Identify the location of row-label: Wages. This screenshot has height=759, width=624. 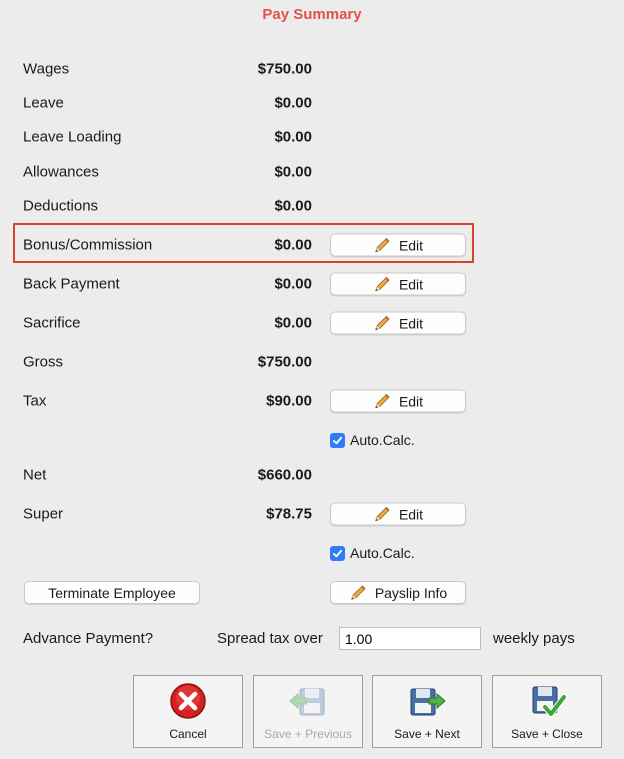
(46, 69).